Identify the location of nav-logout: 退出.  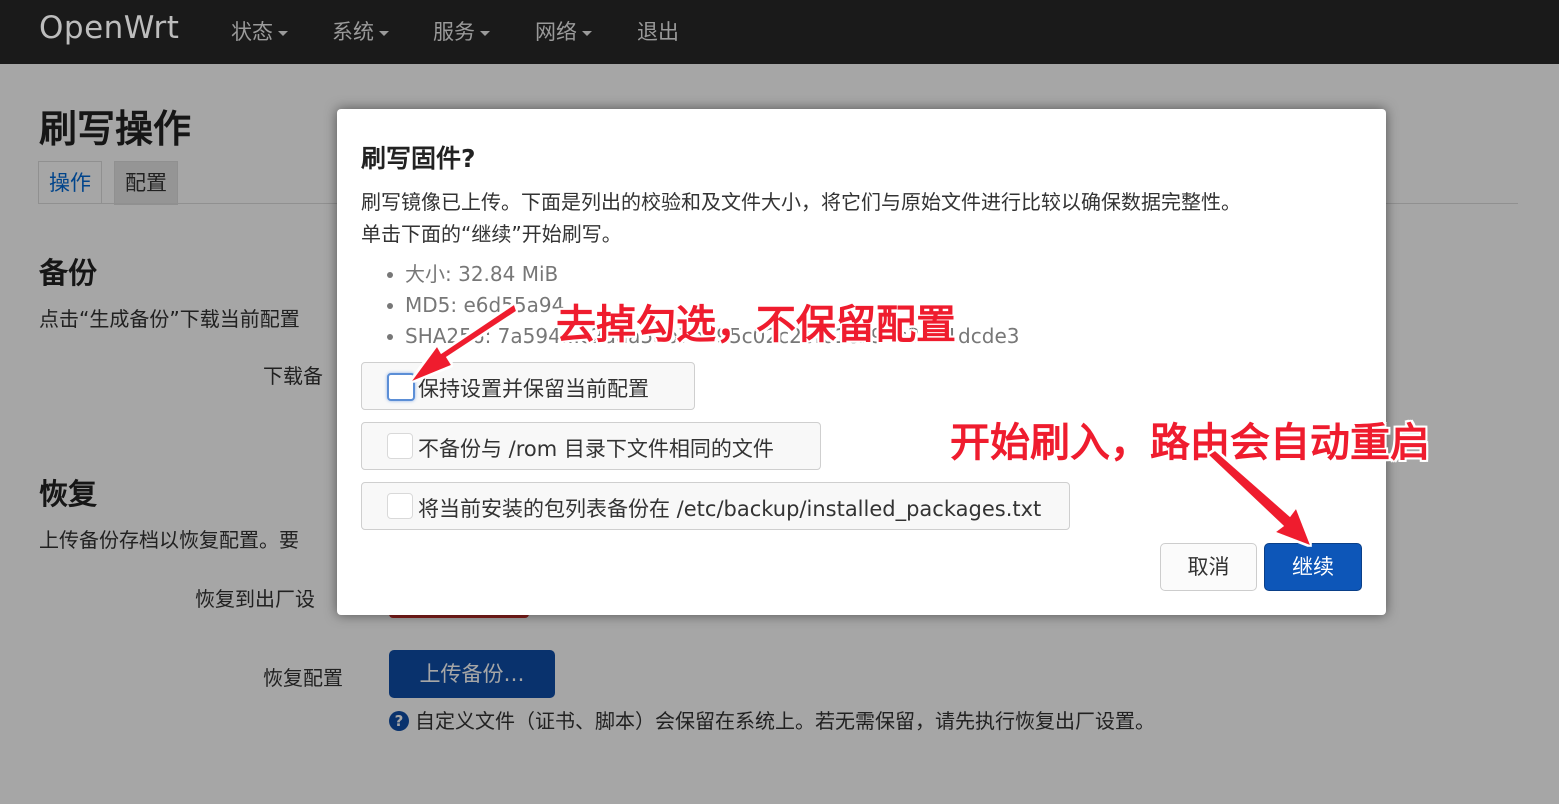
(658, 31).